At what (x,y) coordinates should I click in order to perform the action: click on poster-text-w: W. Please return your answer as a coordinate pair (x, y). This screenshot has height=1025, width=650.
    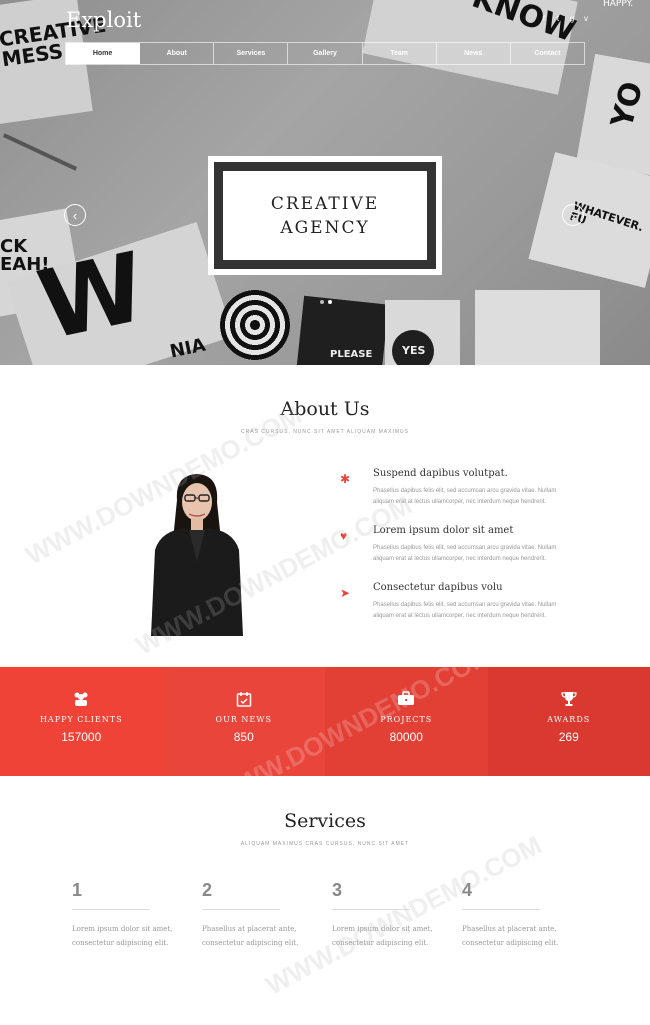
    Looking at the image, I should click on (92, 297).